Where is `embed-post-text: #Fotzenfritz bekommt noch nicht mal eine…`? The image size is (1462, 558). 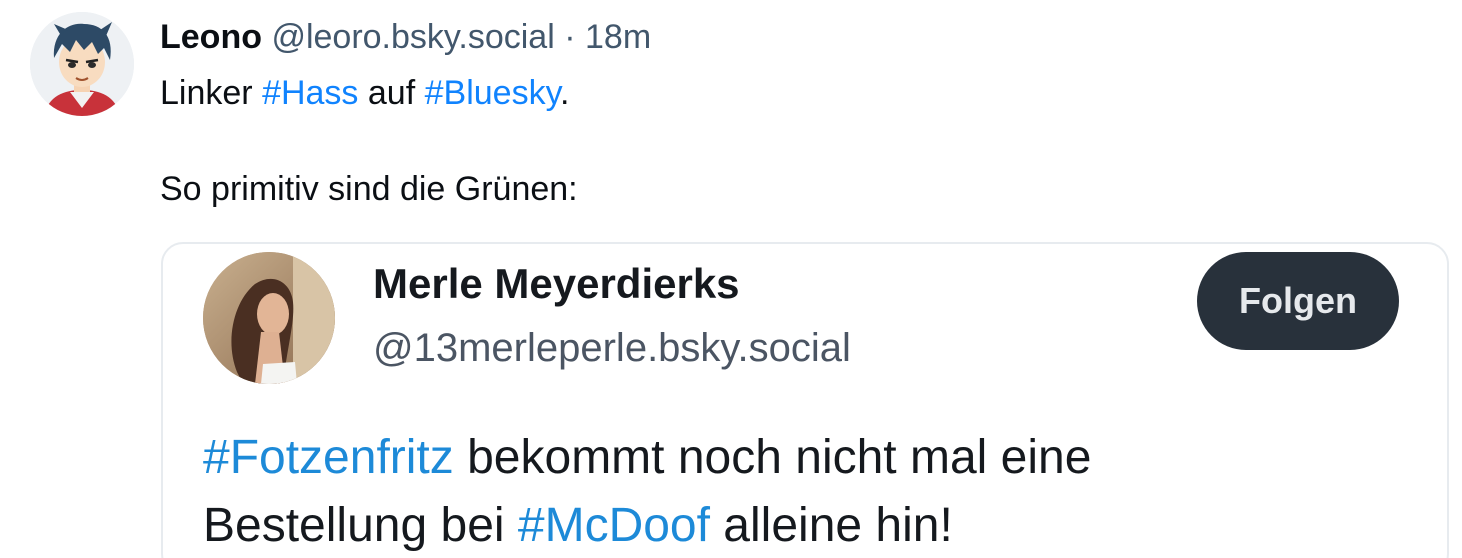
embed-post-text: #Fotzenfritz bekommt noch nicht mal eine… is located at coordinates (647, 491).